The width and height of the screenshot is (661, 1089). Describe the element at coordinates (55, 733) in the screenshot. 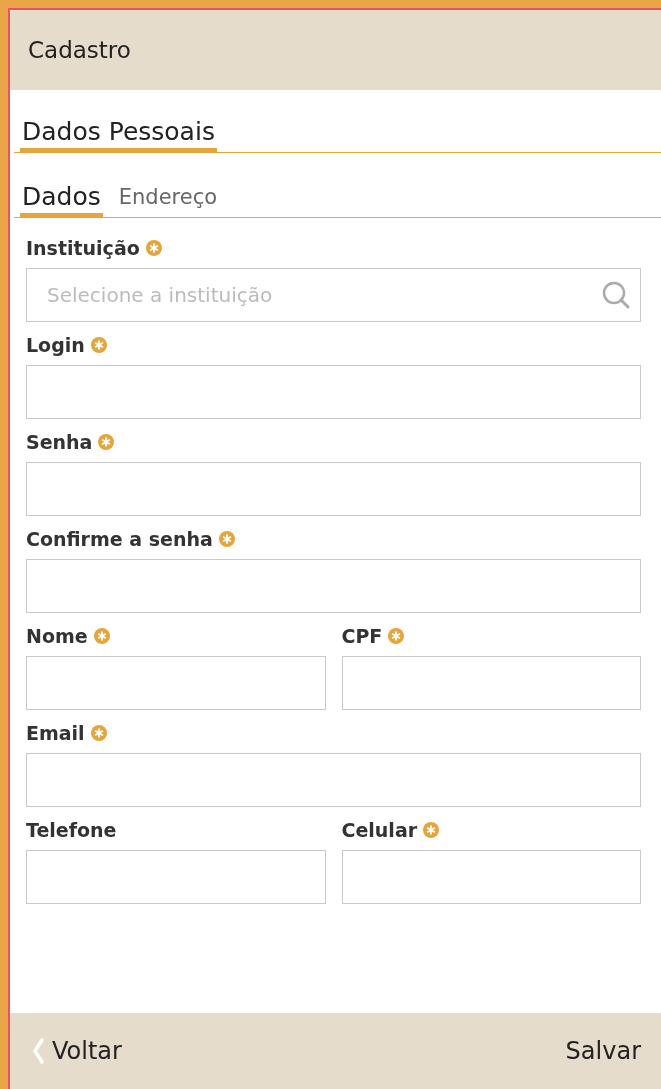

I see `field-label: Email` at that location.